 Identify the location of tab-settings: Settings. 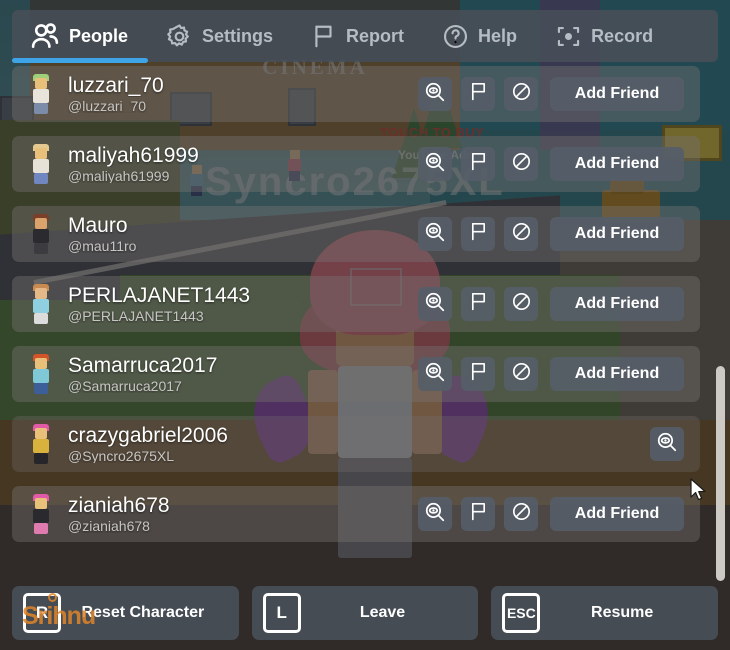
(220, 36).